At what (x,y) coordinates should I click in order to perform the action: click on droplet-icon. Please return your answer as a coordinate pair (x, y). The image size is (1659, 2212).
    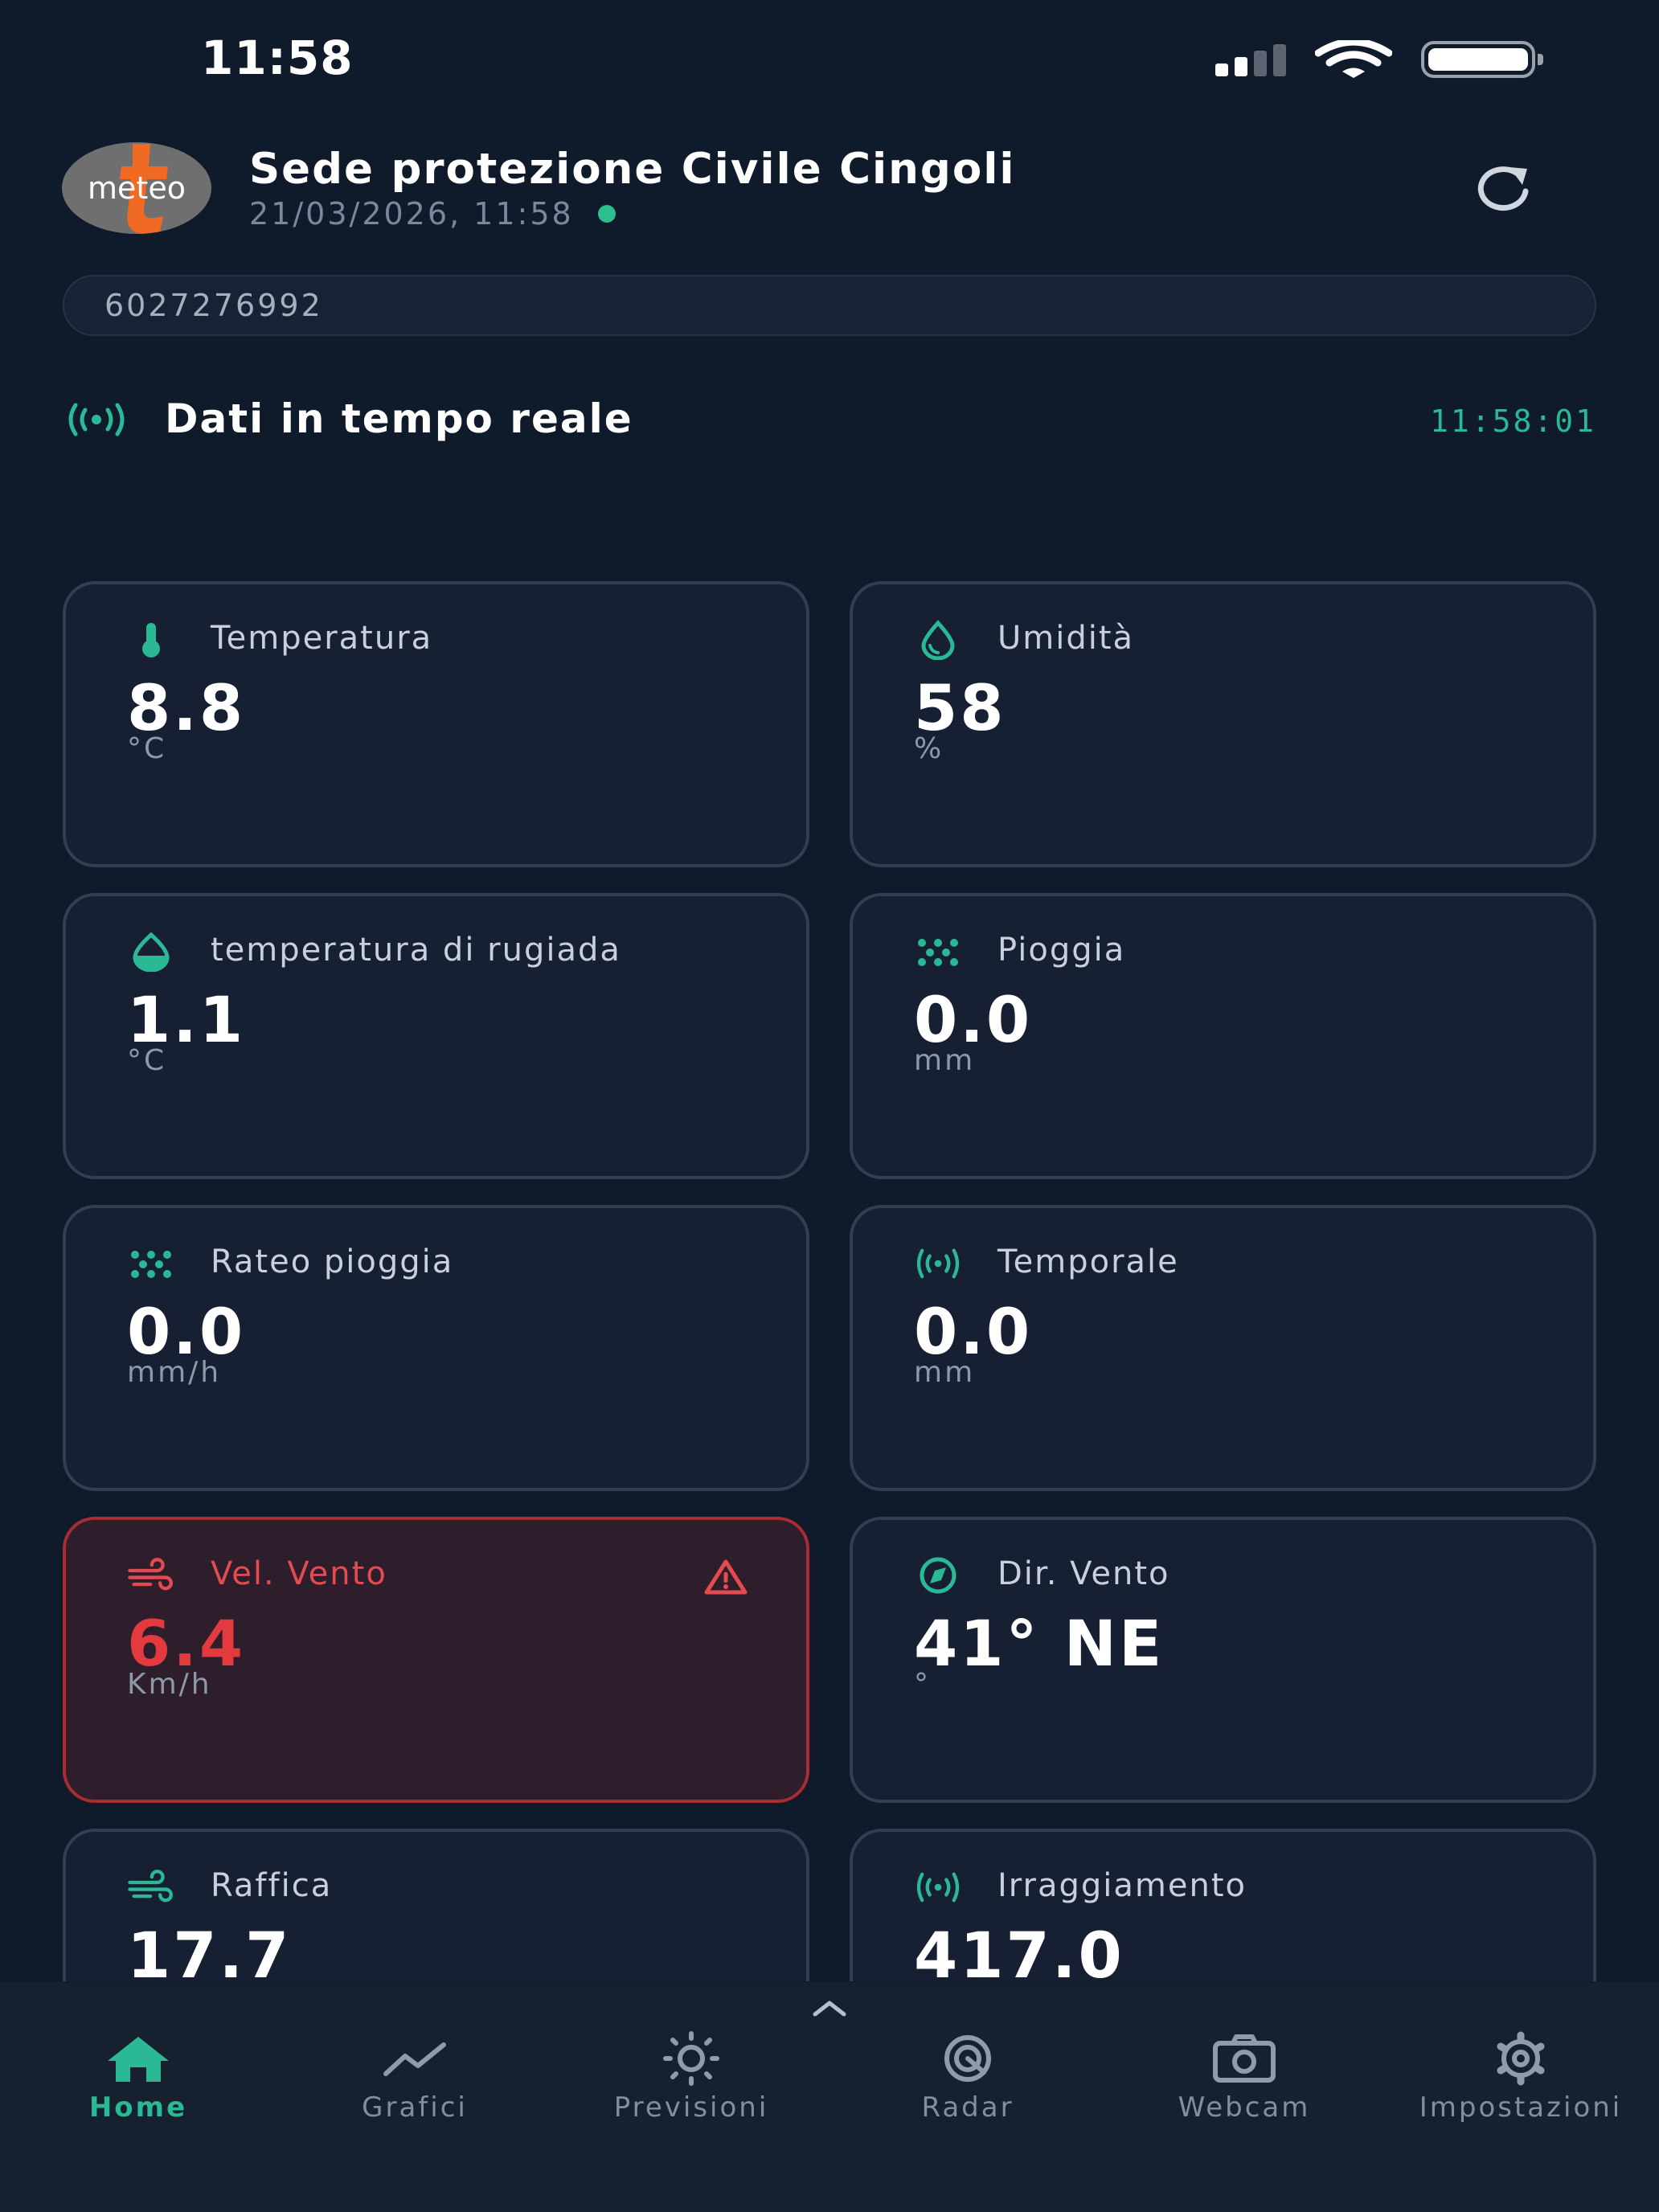
    Looking at the image, I should click on (938, 640).